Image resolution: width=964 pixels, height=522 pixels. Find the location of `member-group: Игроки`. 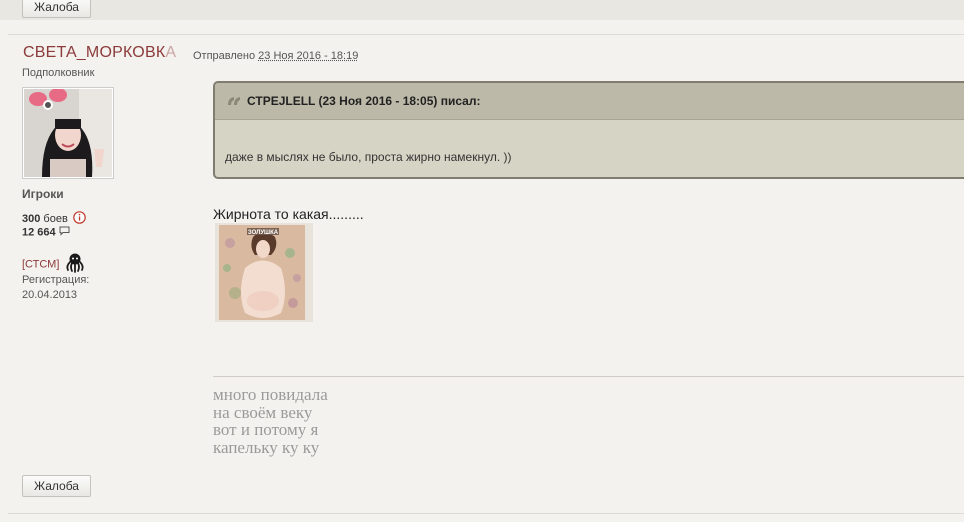

member-group: Игроки is located at coordinates (43, 194).